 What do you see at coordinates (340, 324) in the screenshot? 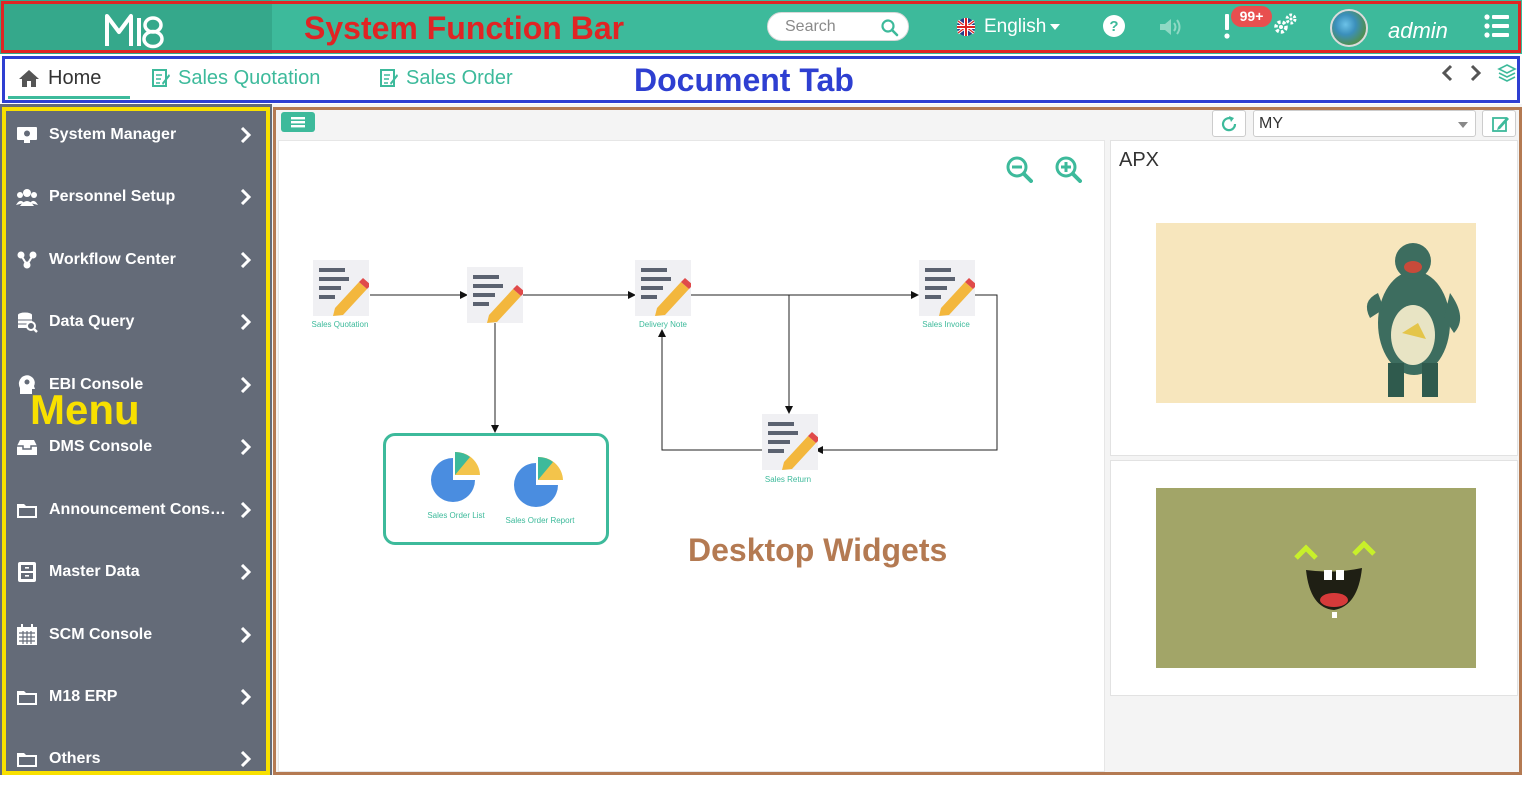
I see `flow-node-label: Sales Quotation` at bounding box center [340, 324].